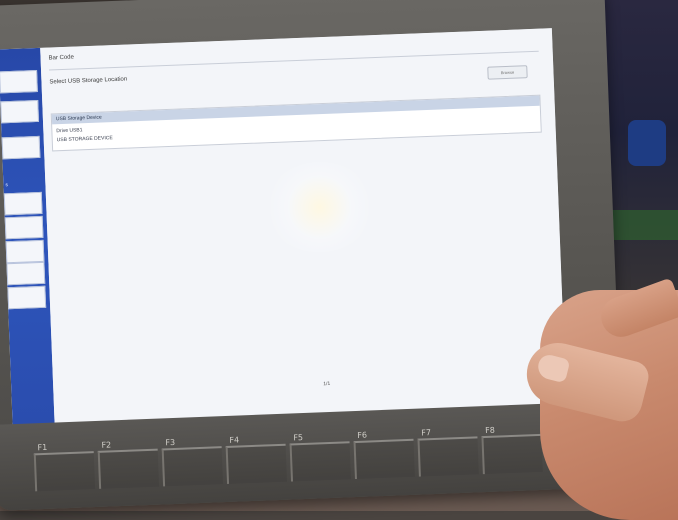  What do you see at coordinates (320, 457) in the screenshot?
I see `function-key-5: F5` at bounding box center [320, 457].